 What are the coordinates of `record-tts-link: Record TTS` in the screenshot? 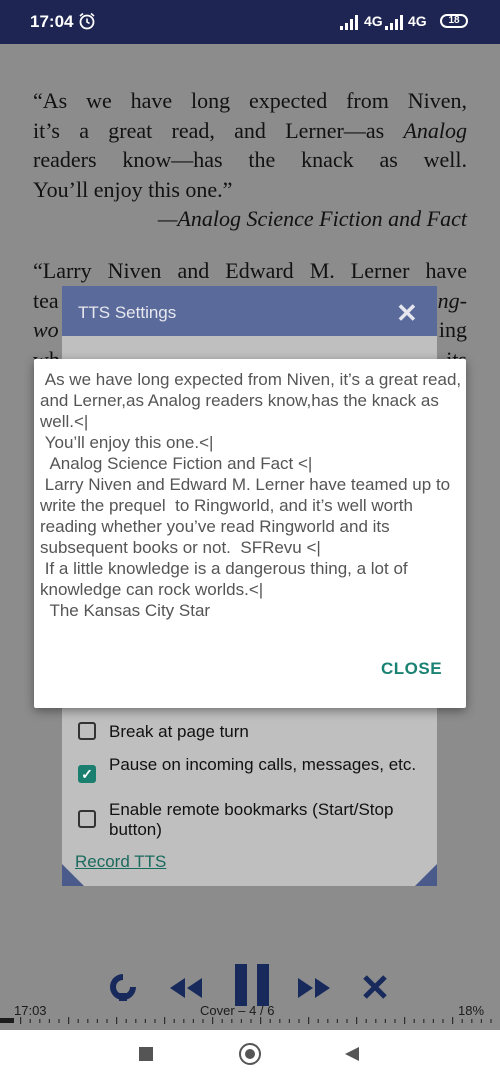 It's located at (120, 862).